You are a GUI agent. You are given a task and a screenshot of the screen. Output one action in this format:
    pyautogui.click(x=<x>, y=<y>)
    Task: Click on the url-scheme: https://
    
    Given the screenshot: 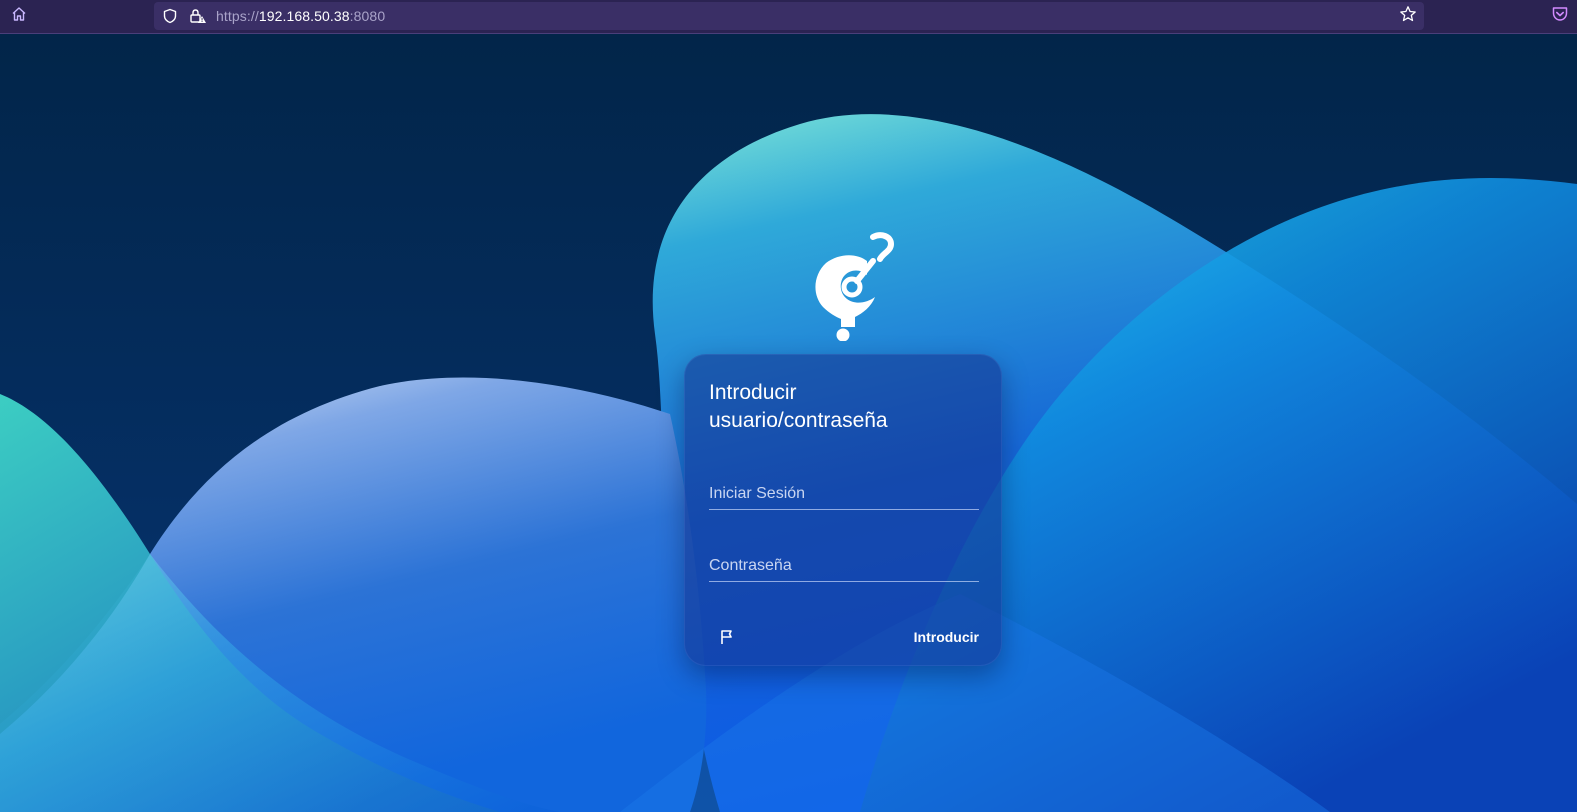 What is the action you would take?
    pyautogui.click(x=237, y=16)
    